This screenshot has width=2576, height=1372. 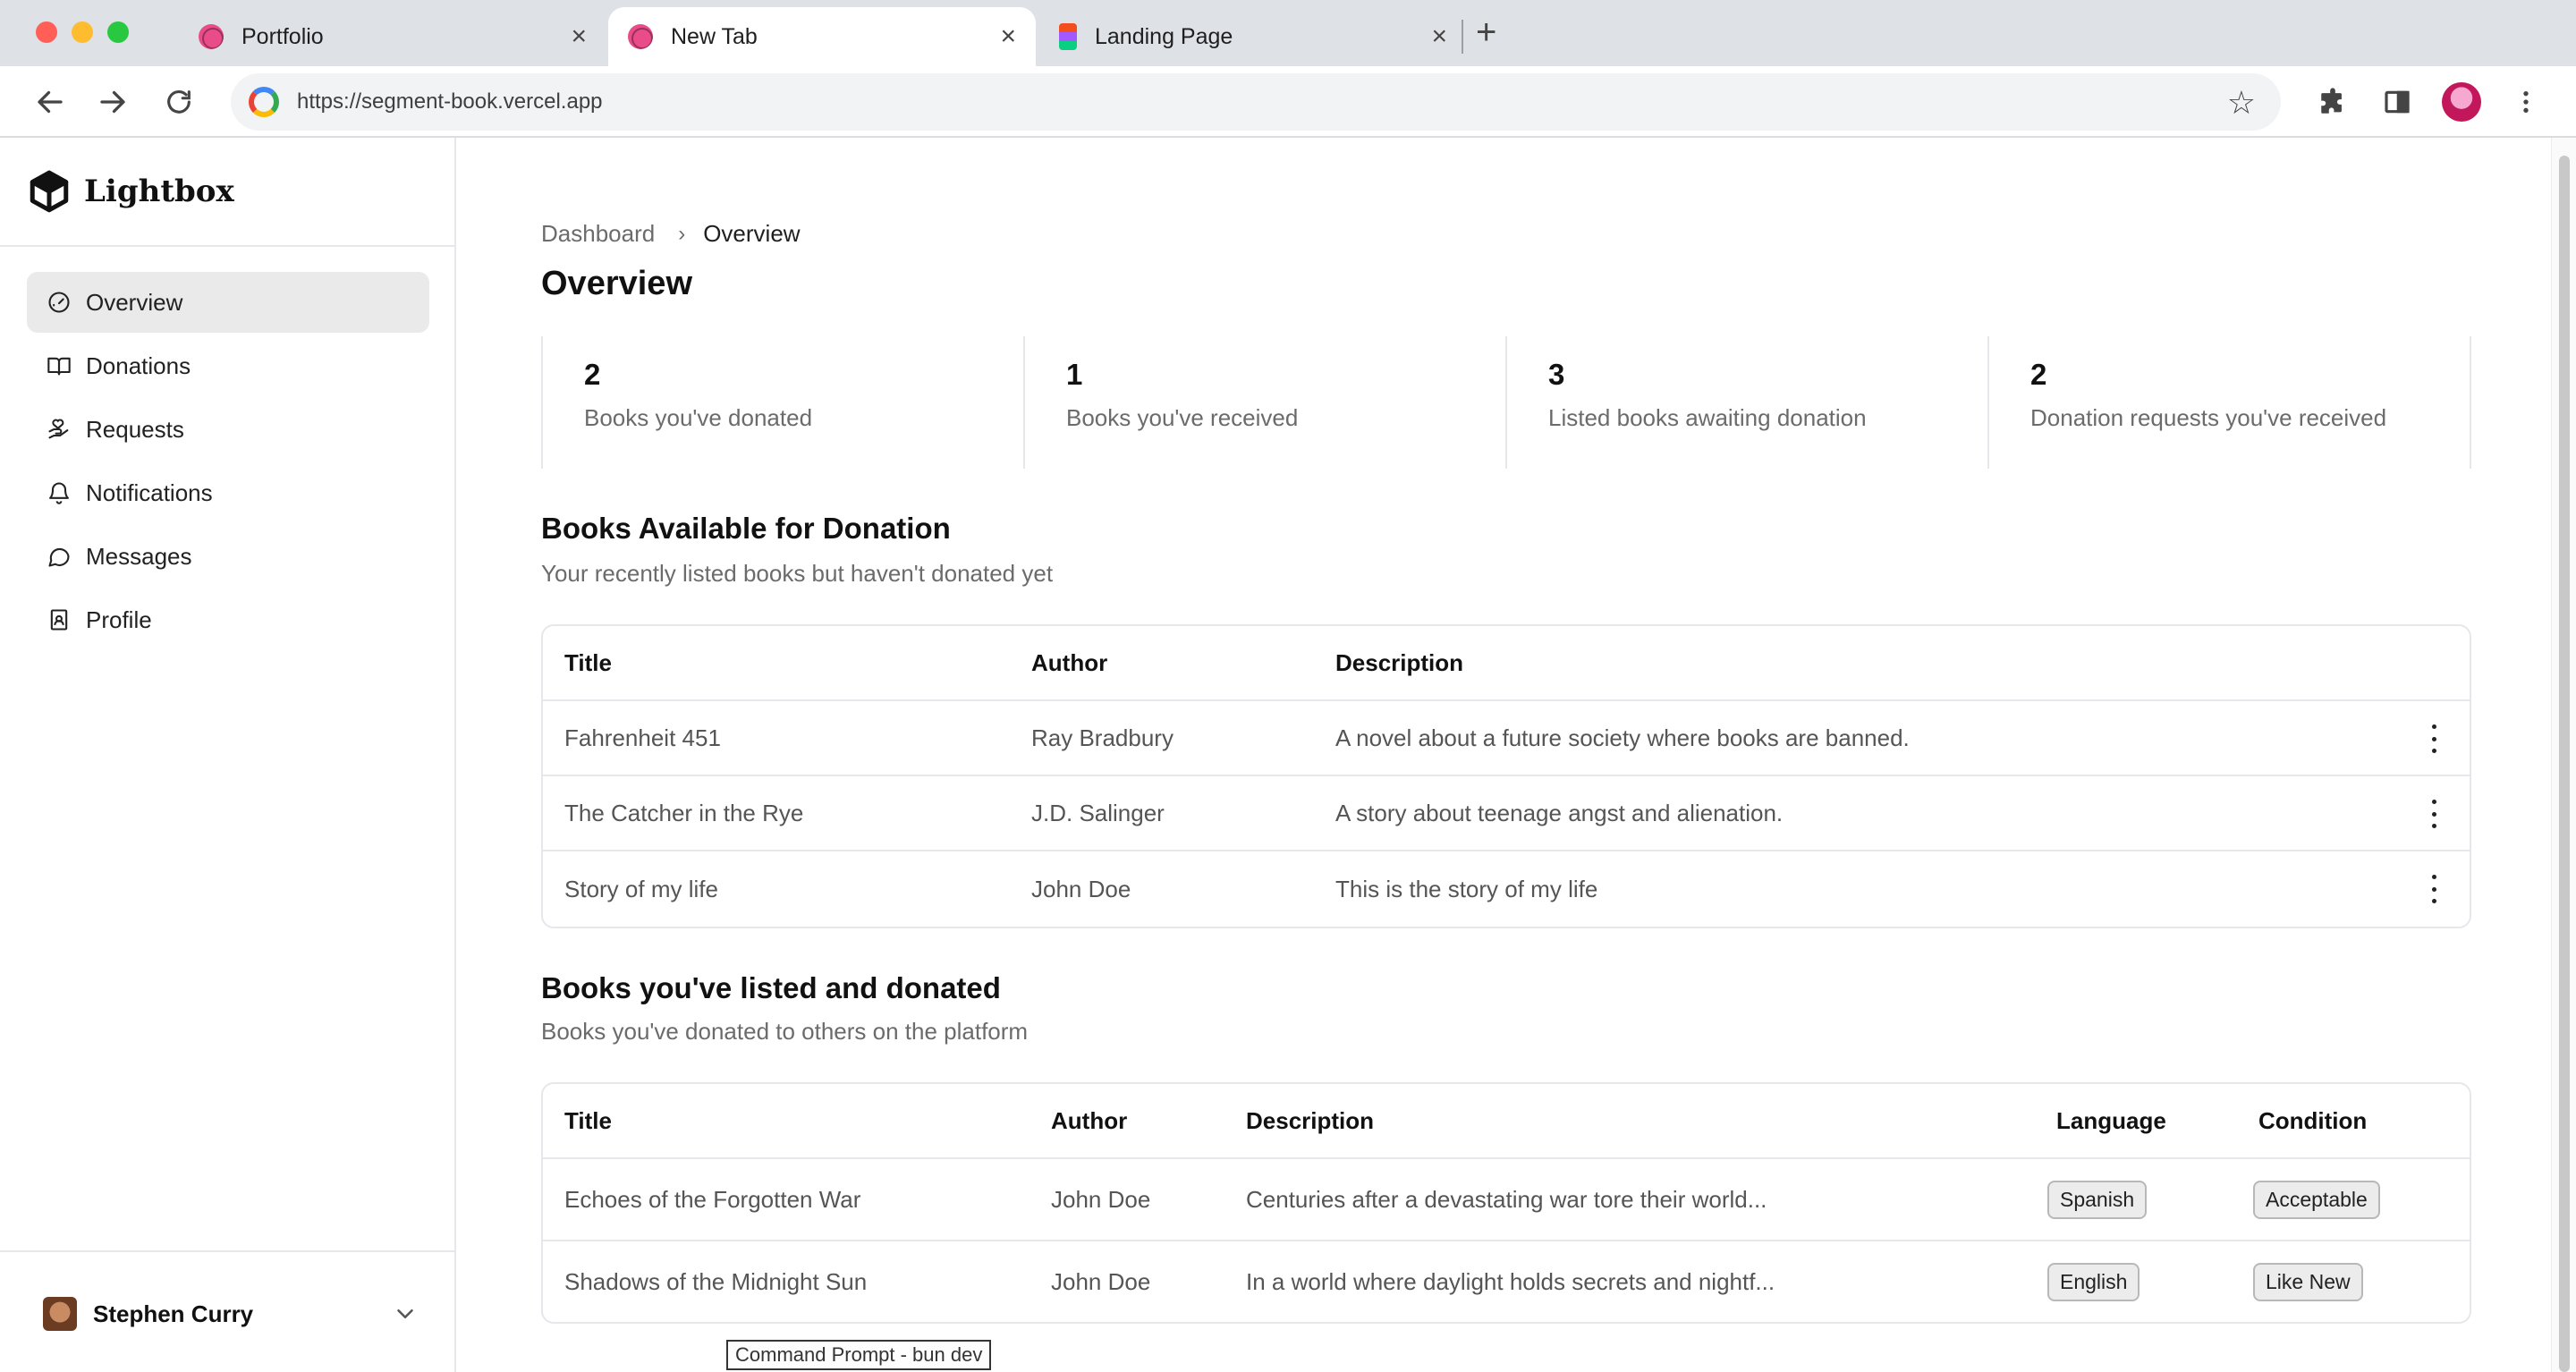 I want to click on browser-toolbar: https://segment-book.vercel.app ☆, so click(x=1288, y=102).